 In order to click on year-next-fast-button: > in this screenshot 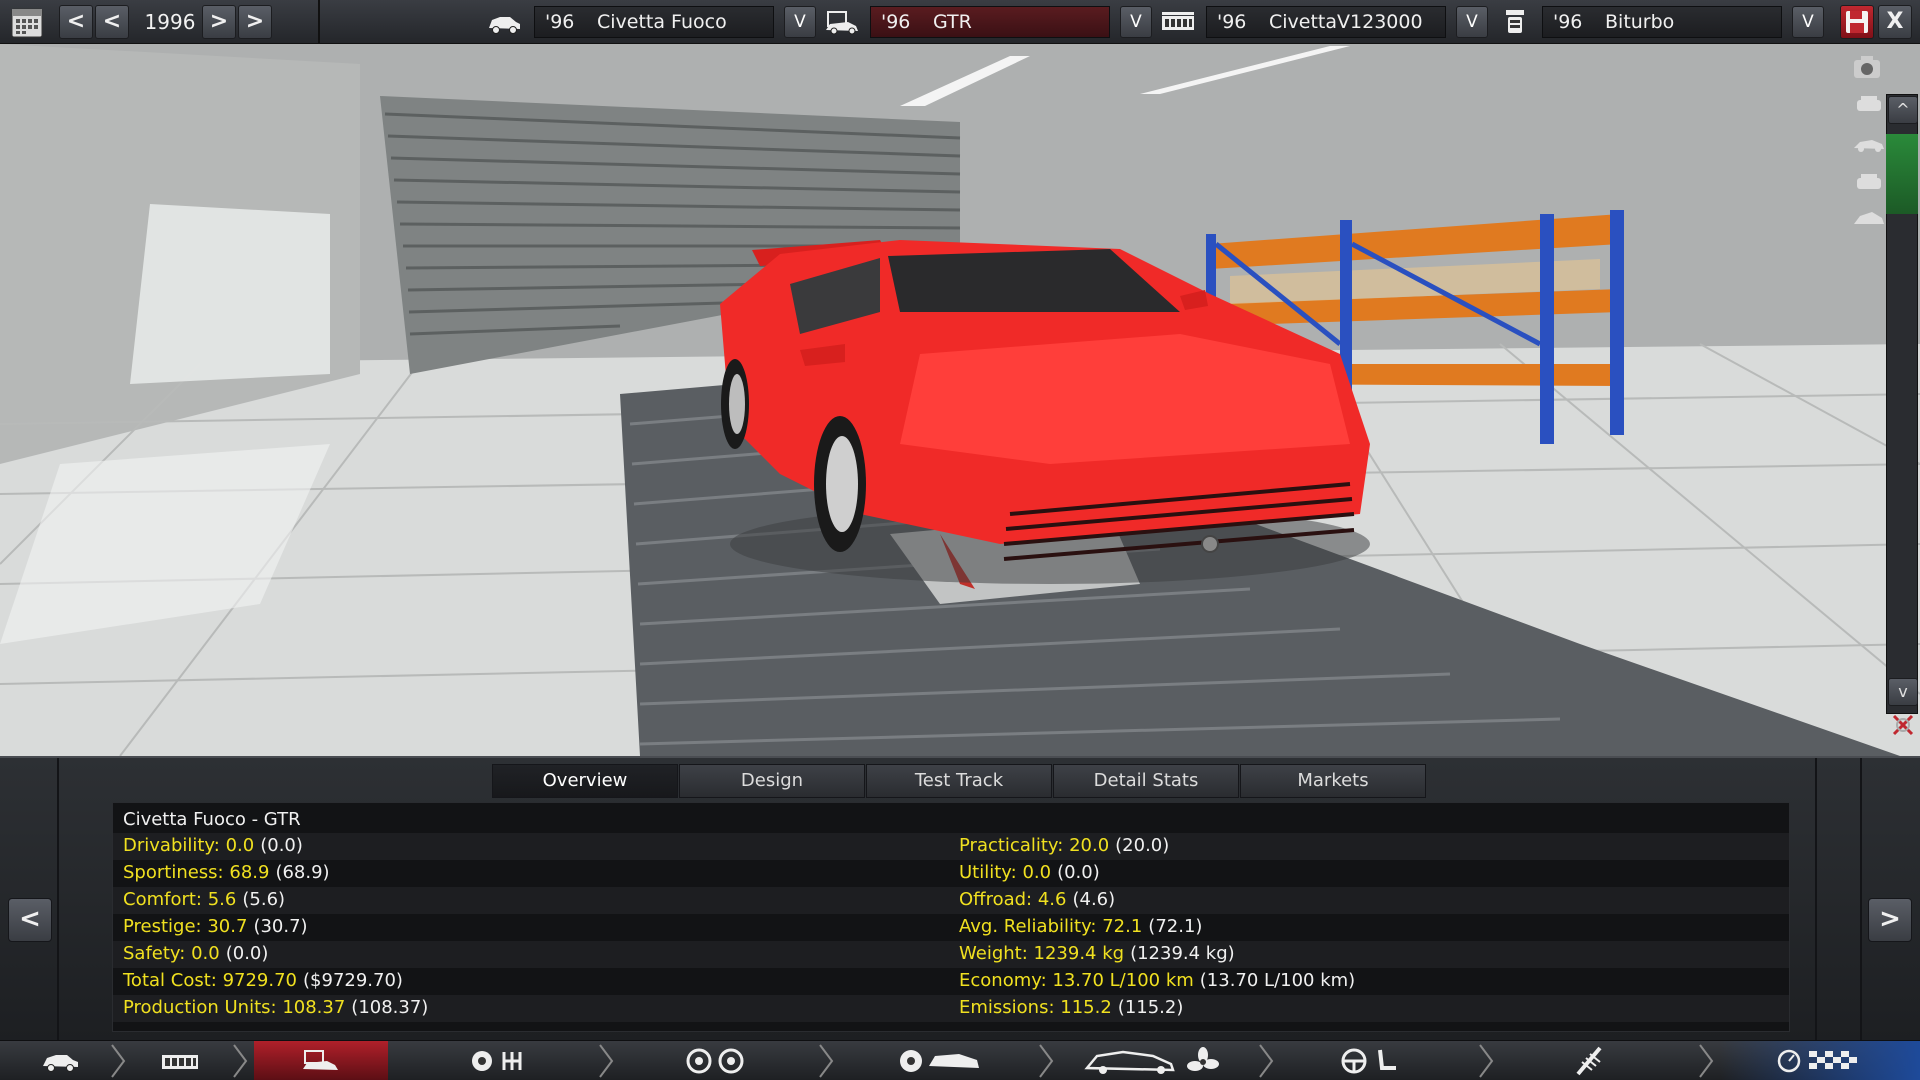, I will do `click(255, 22)`.